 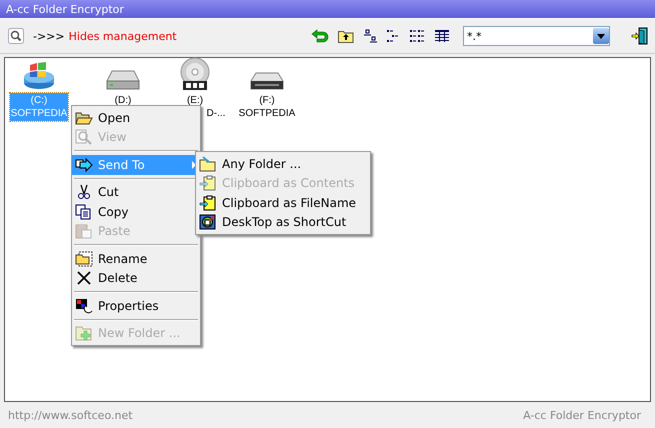 I want to click on exit-door-icon, so click(x=640, y=36).